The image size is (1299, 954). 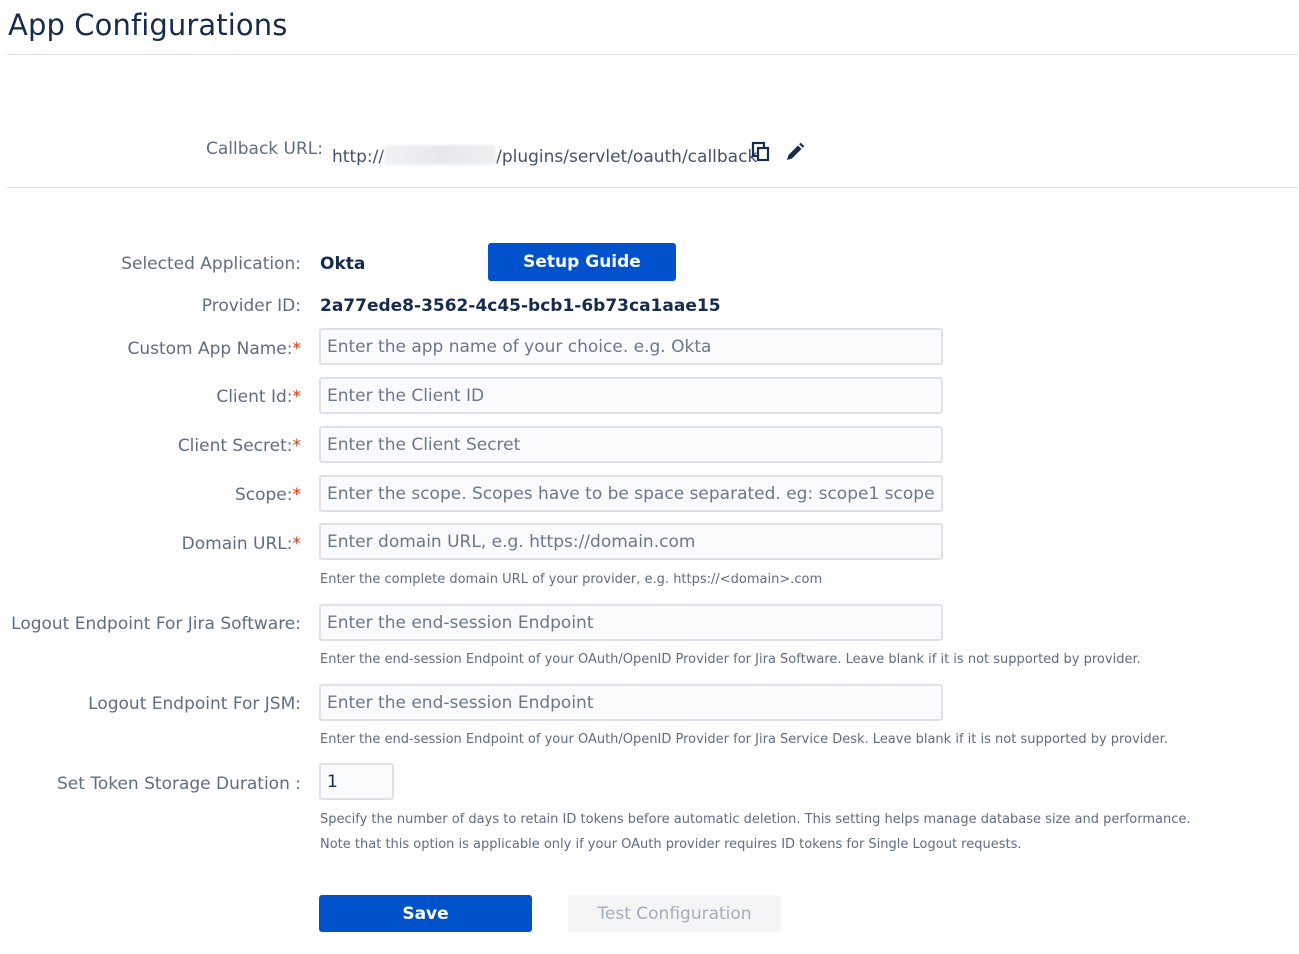 What do you see at coordinates (356, 781) in the screenshot?
I see `token-storage-duration-input` at bounding box center [356, 781].